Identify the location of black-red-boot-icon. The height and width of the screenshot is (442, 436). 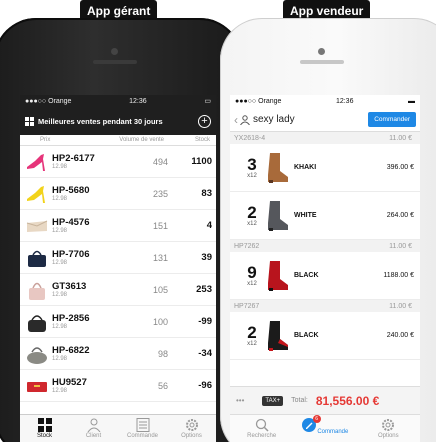
(277, 336).